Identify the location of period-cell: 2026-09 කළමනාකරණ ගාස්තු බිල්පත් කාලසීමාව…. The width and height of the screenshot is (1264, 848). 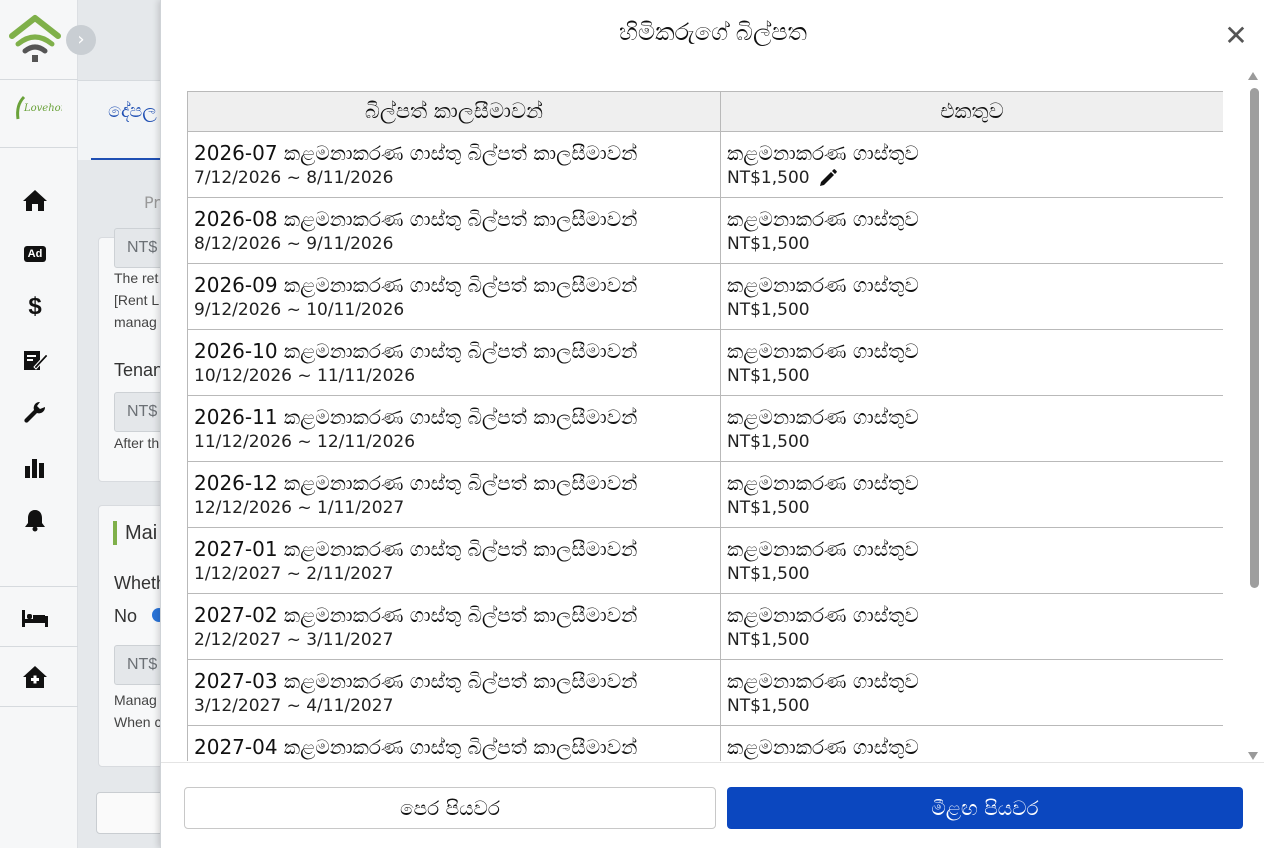
(454, 296).